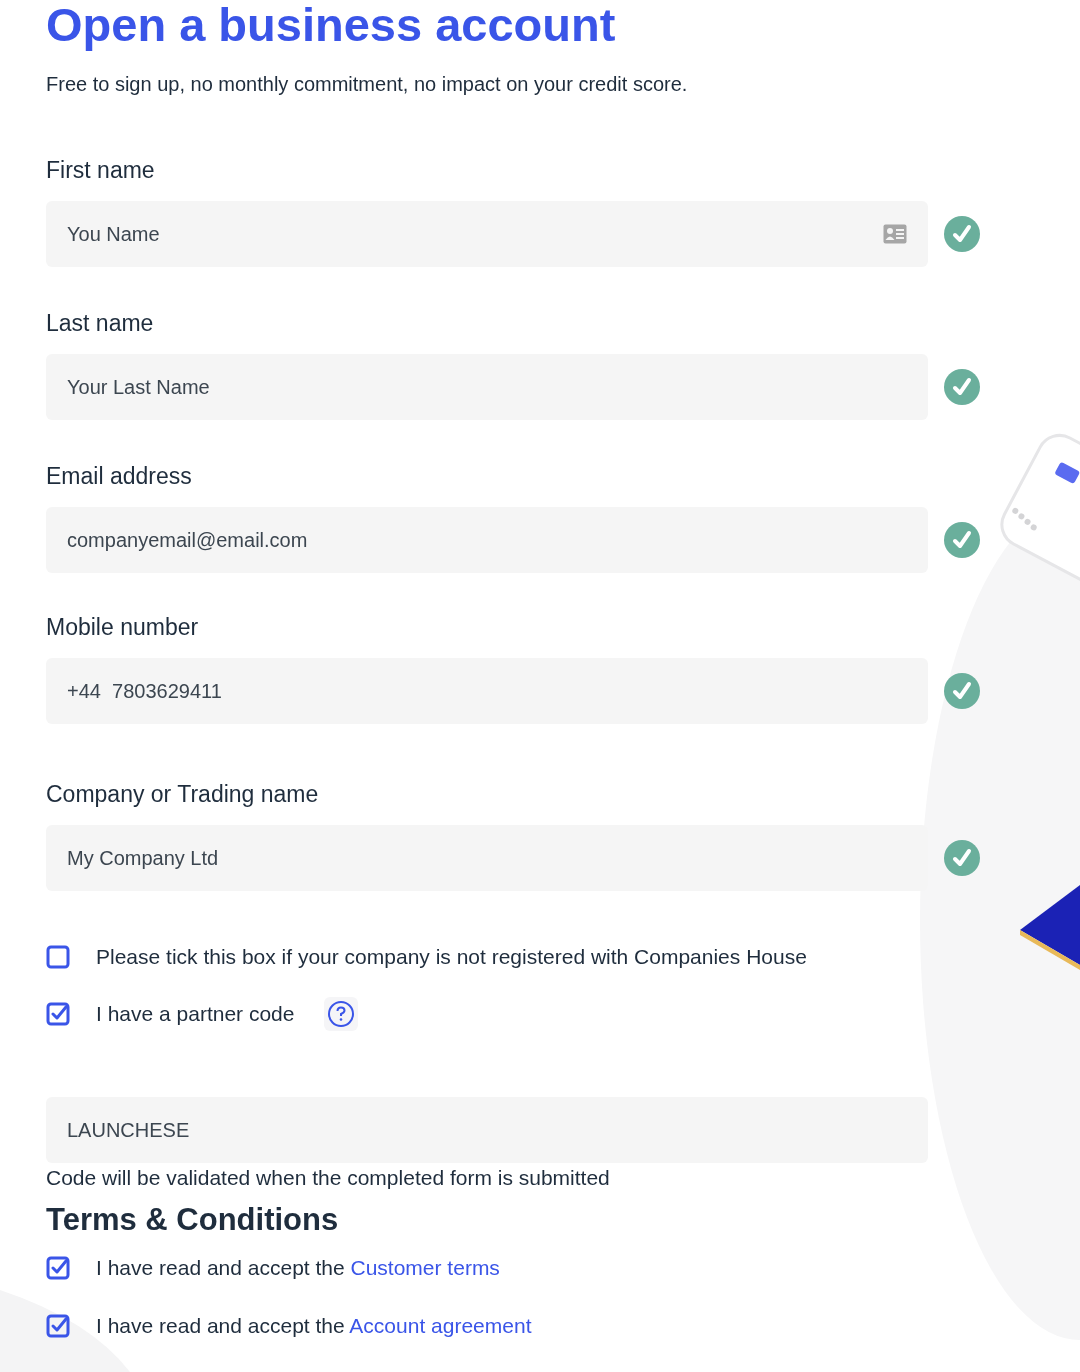  What do you see at coordinates (367, 84) in the screenshot?
I see `subtitle: Free to sign up, no monthly commitment, no impact on your credit score.` at bounding box center [367, 84].